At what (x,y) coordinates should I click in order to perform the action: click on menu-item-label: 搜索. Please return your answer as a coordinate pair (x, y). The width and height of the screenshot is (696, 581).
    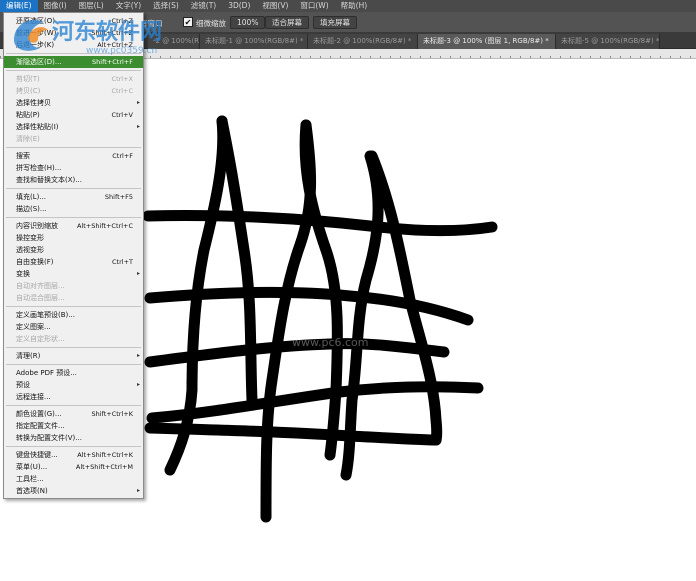
    Looking at the image, I should click on (23, 156).